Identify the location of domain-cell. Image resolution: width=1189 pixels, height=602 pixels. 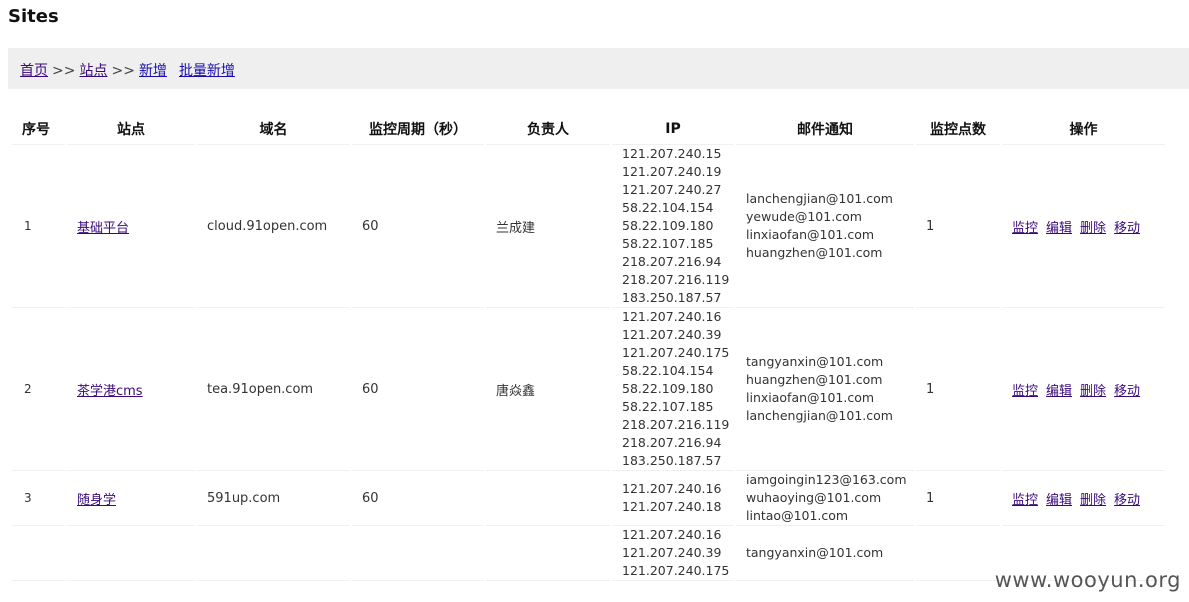
(273, 553).